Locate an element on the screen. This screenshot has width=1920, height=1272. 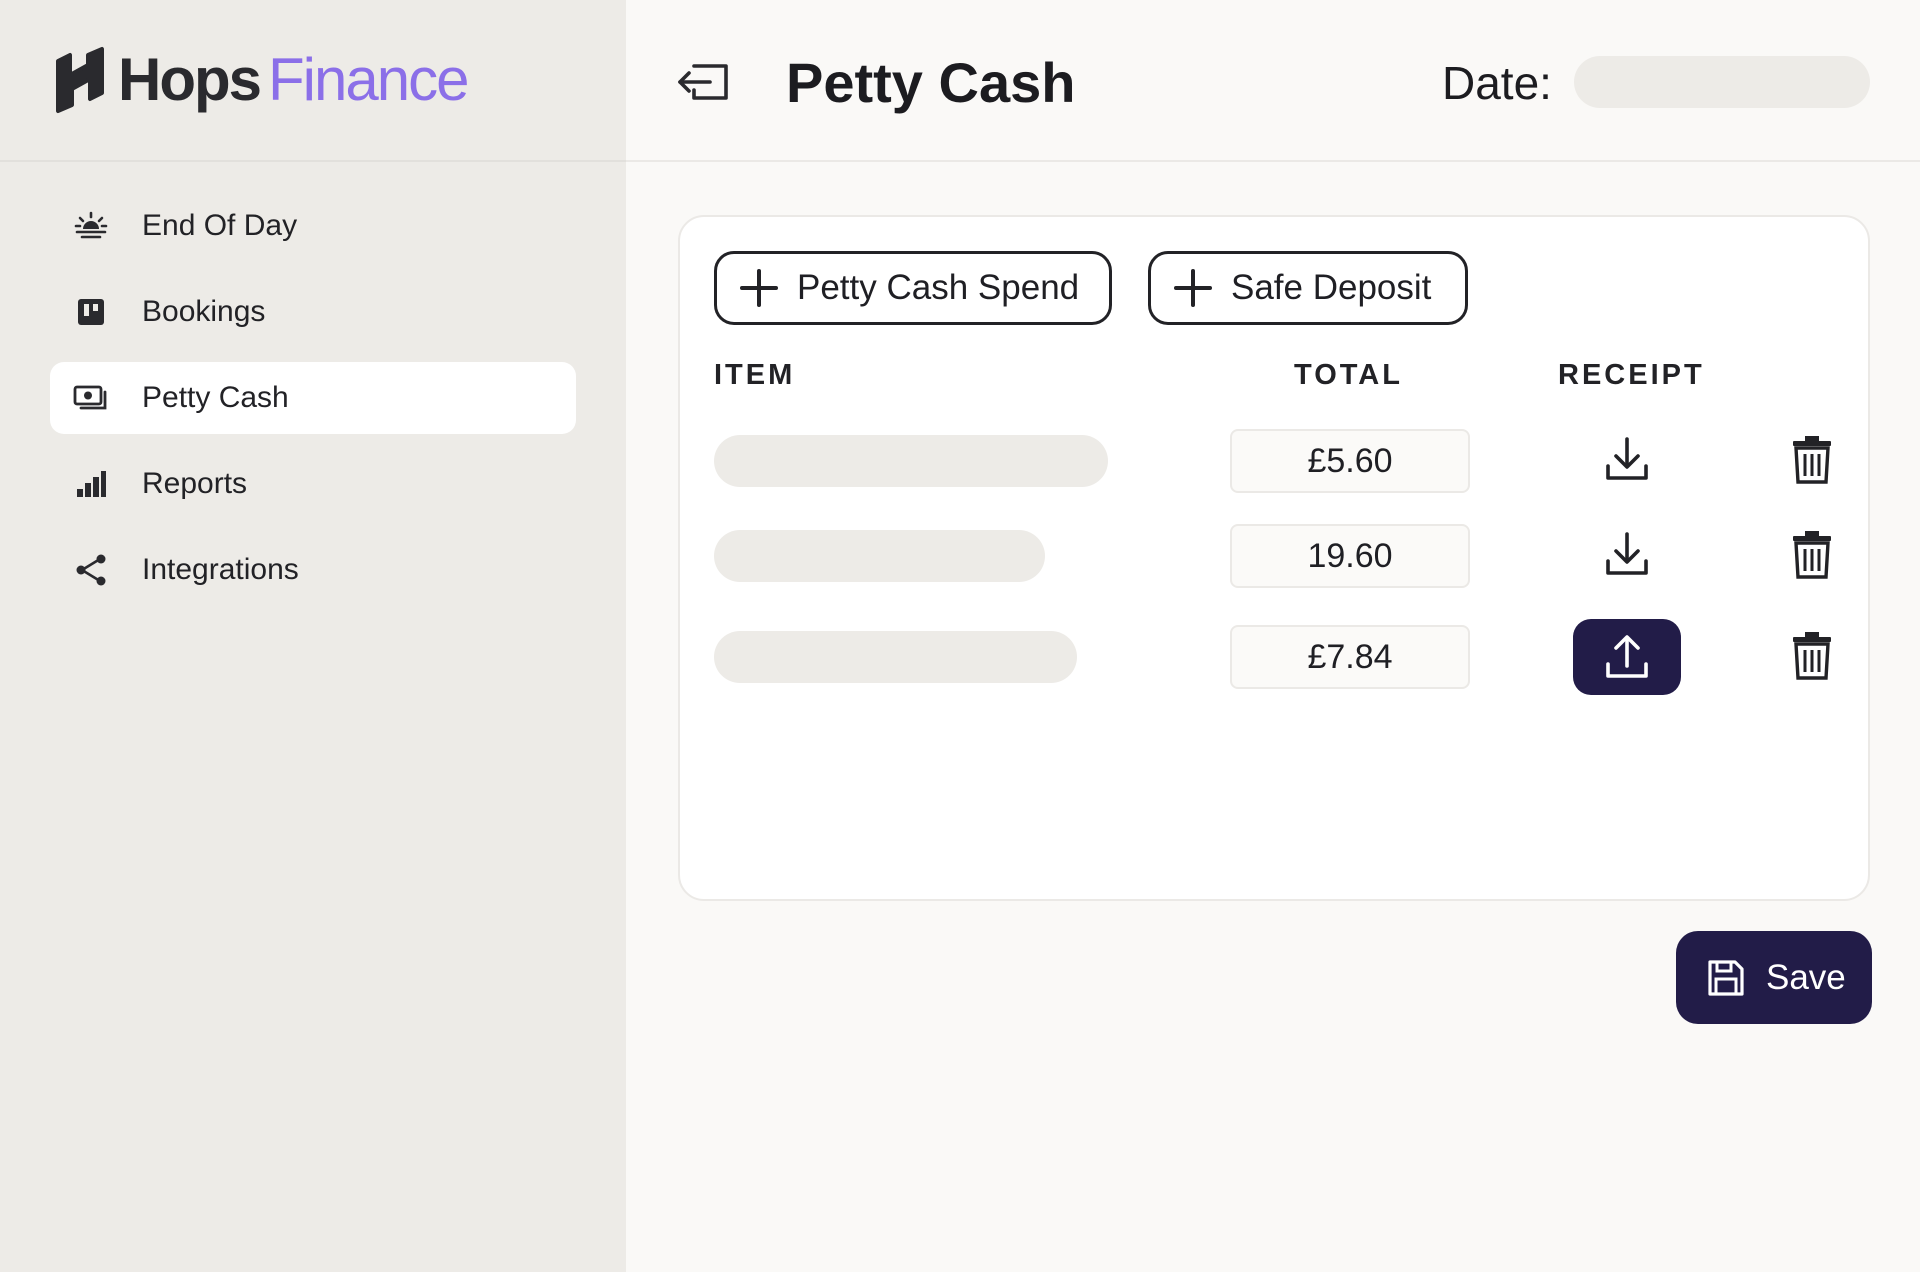
share-icon is located at coordinates (91, 570).